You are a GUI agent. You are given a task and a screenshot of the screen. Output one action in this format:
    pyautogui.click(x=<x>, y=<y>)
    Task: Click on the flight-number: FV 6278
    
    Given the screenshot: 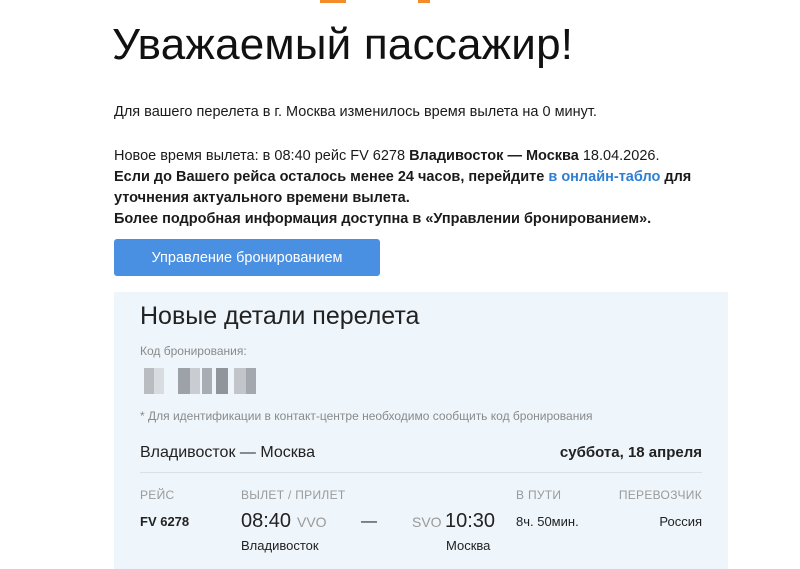 What is the action you would take?
    pyautogui.click(x=165, y=521)
    